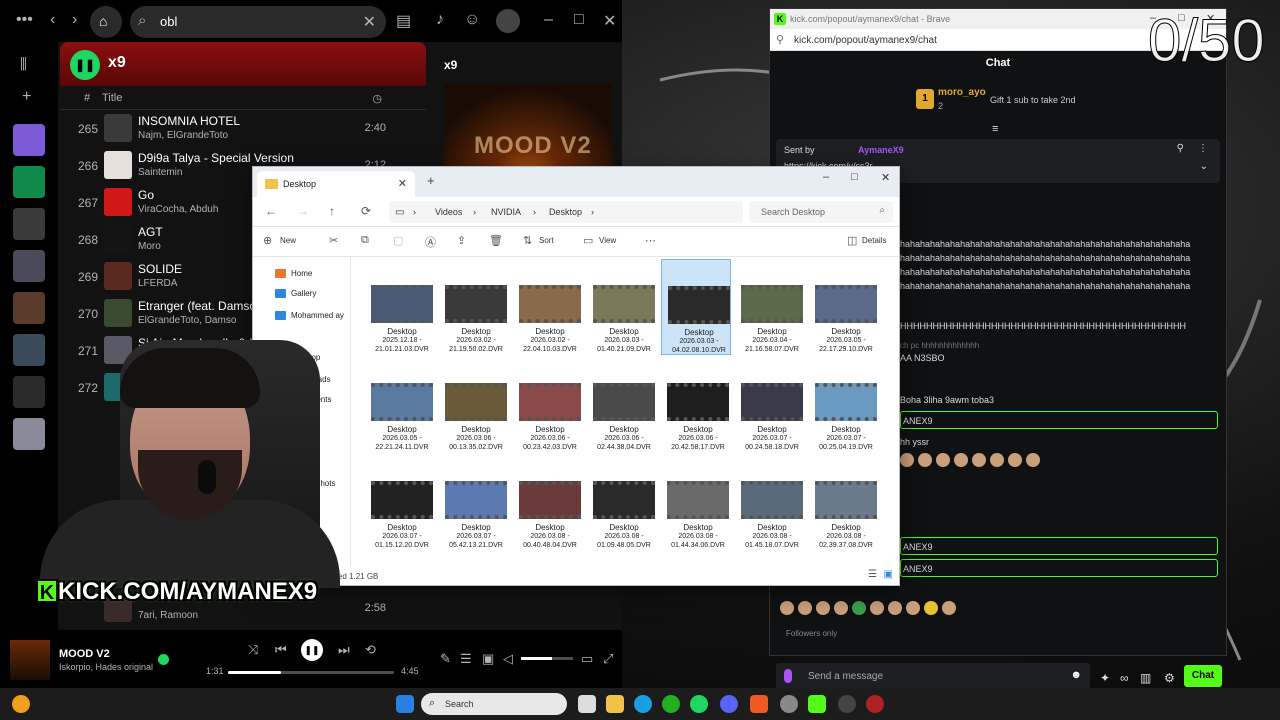 The height and width of the screenshot is (720, 1280). Describe the element at coordinates (23, 64) in the screenshot. I see `library-icon: ⫼` at that location.